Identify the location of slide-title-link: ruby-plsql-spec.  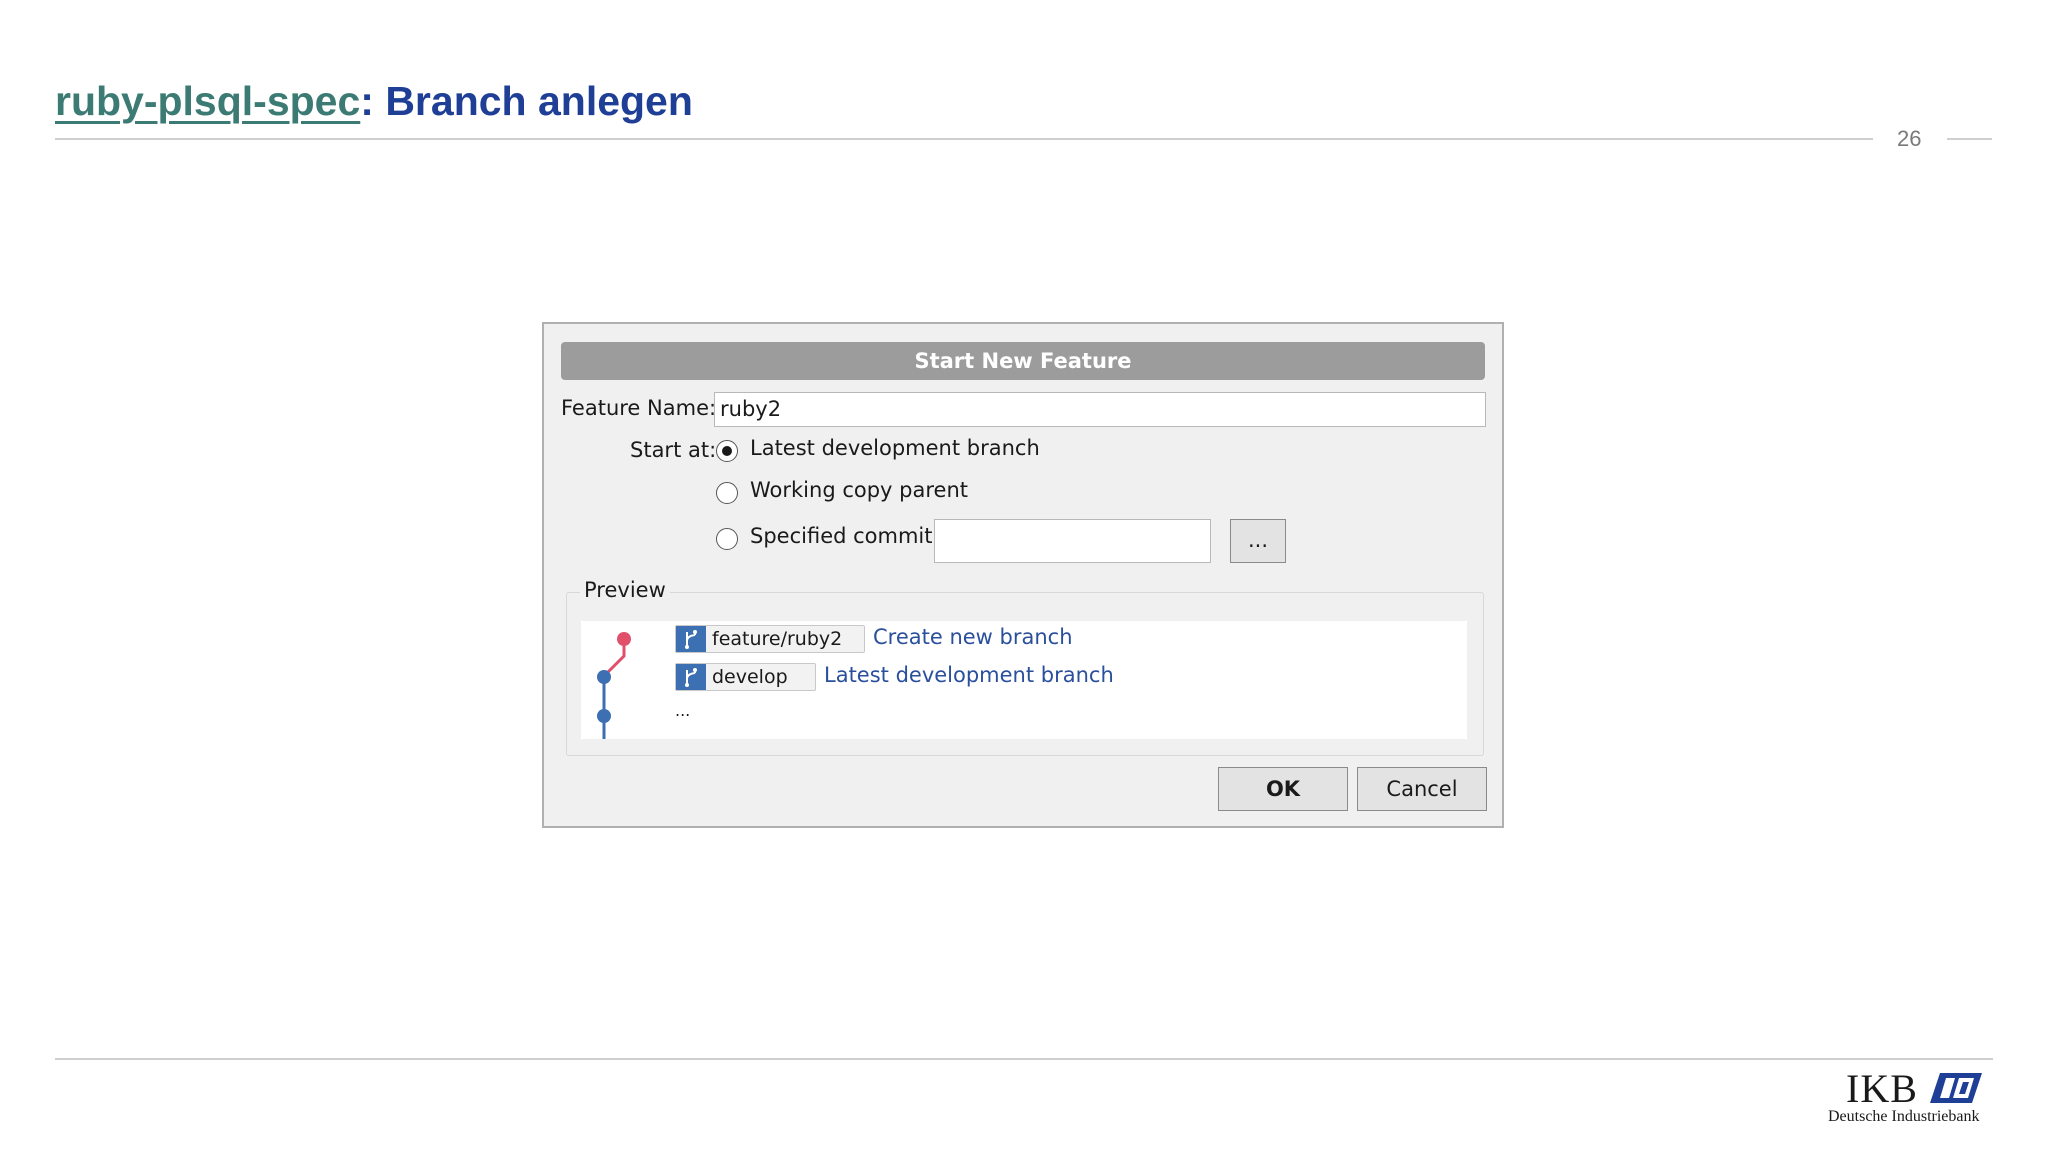
(207, 101).